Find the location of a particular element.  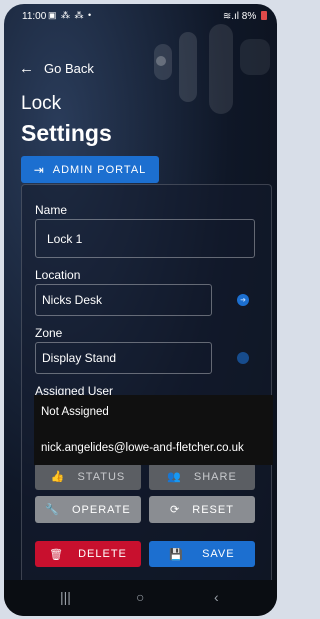

delete-label: DELETE is located at coordinates (102, 554).